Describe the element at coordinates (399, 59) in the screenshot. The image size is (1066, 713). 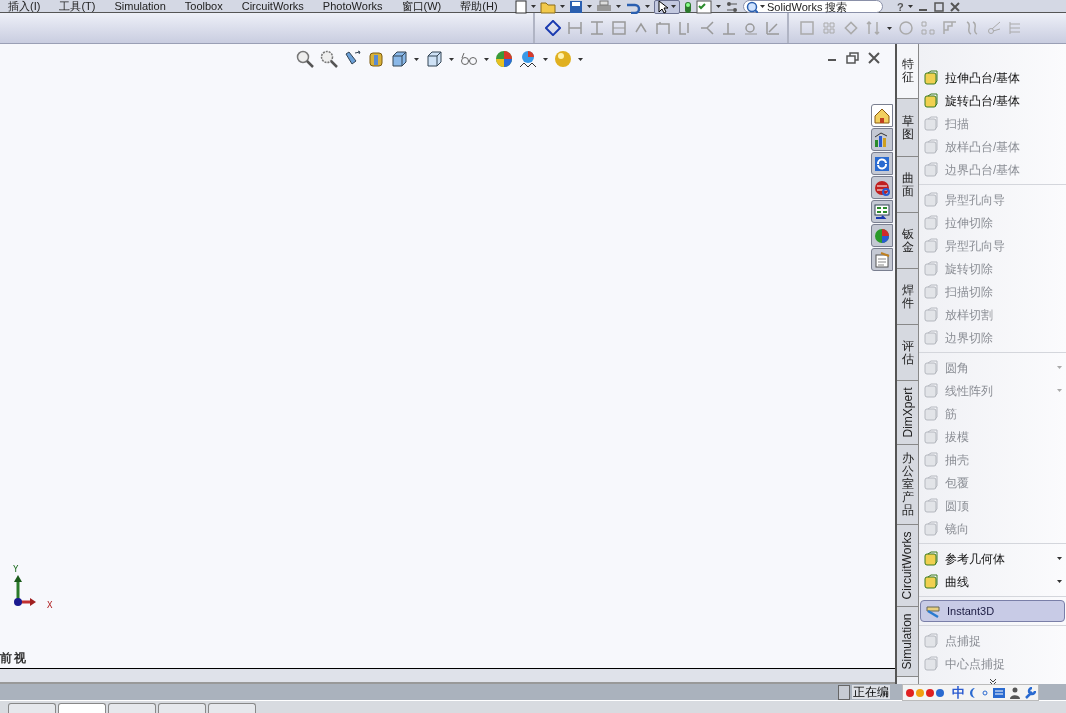
I see `box-icon` at that location.